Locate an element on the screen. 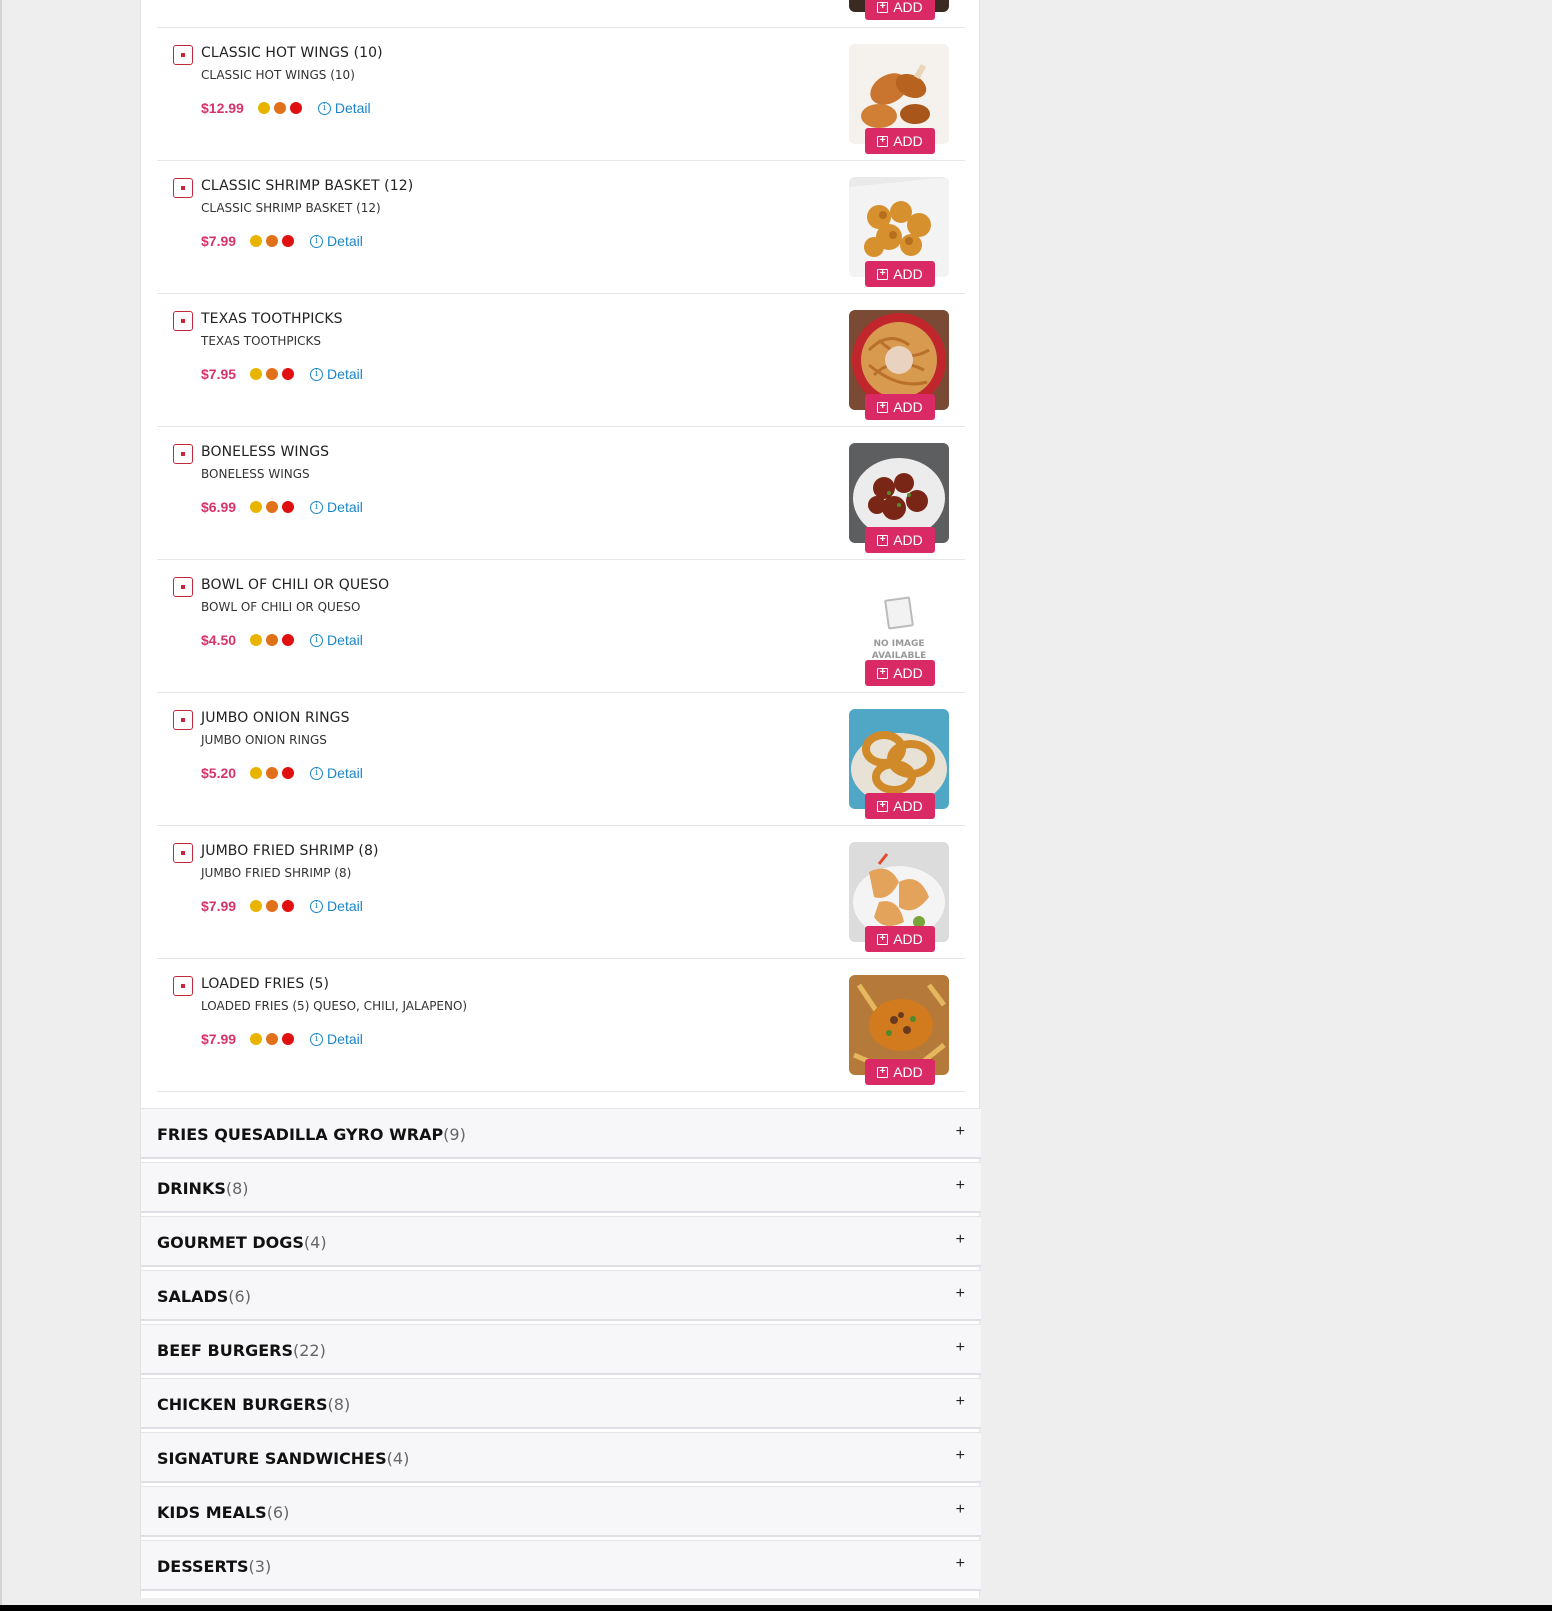 Image resolution: width=1552 pixels, height=1611 pixels. item-price: $4.50 is located at coordinates (219, 640).